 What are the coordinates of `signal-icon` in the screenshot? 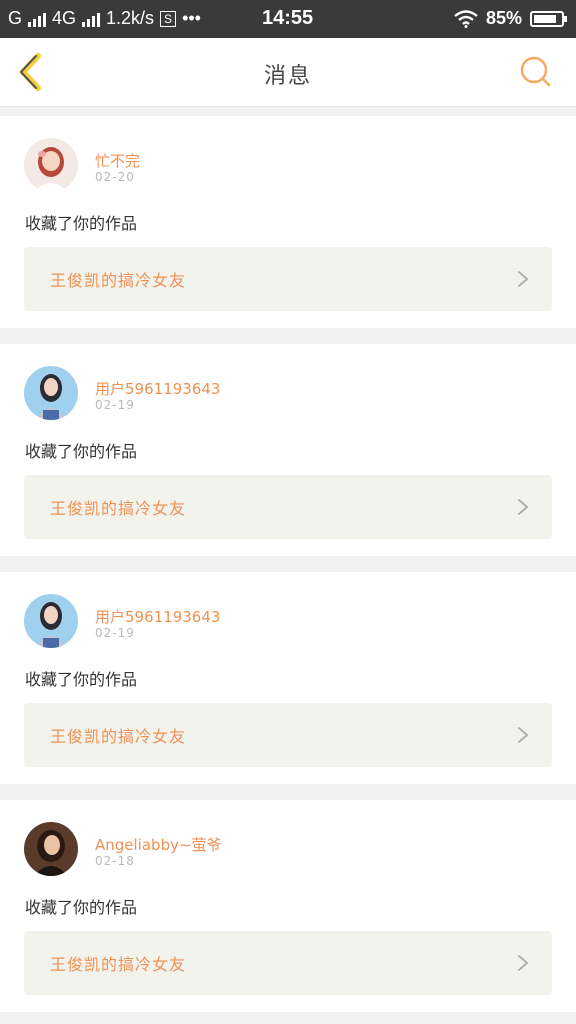 It's located at (37, 19).